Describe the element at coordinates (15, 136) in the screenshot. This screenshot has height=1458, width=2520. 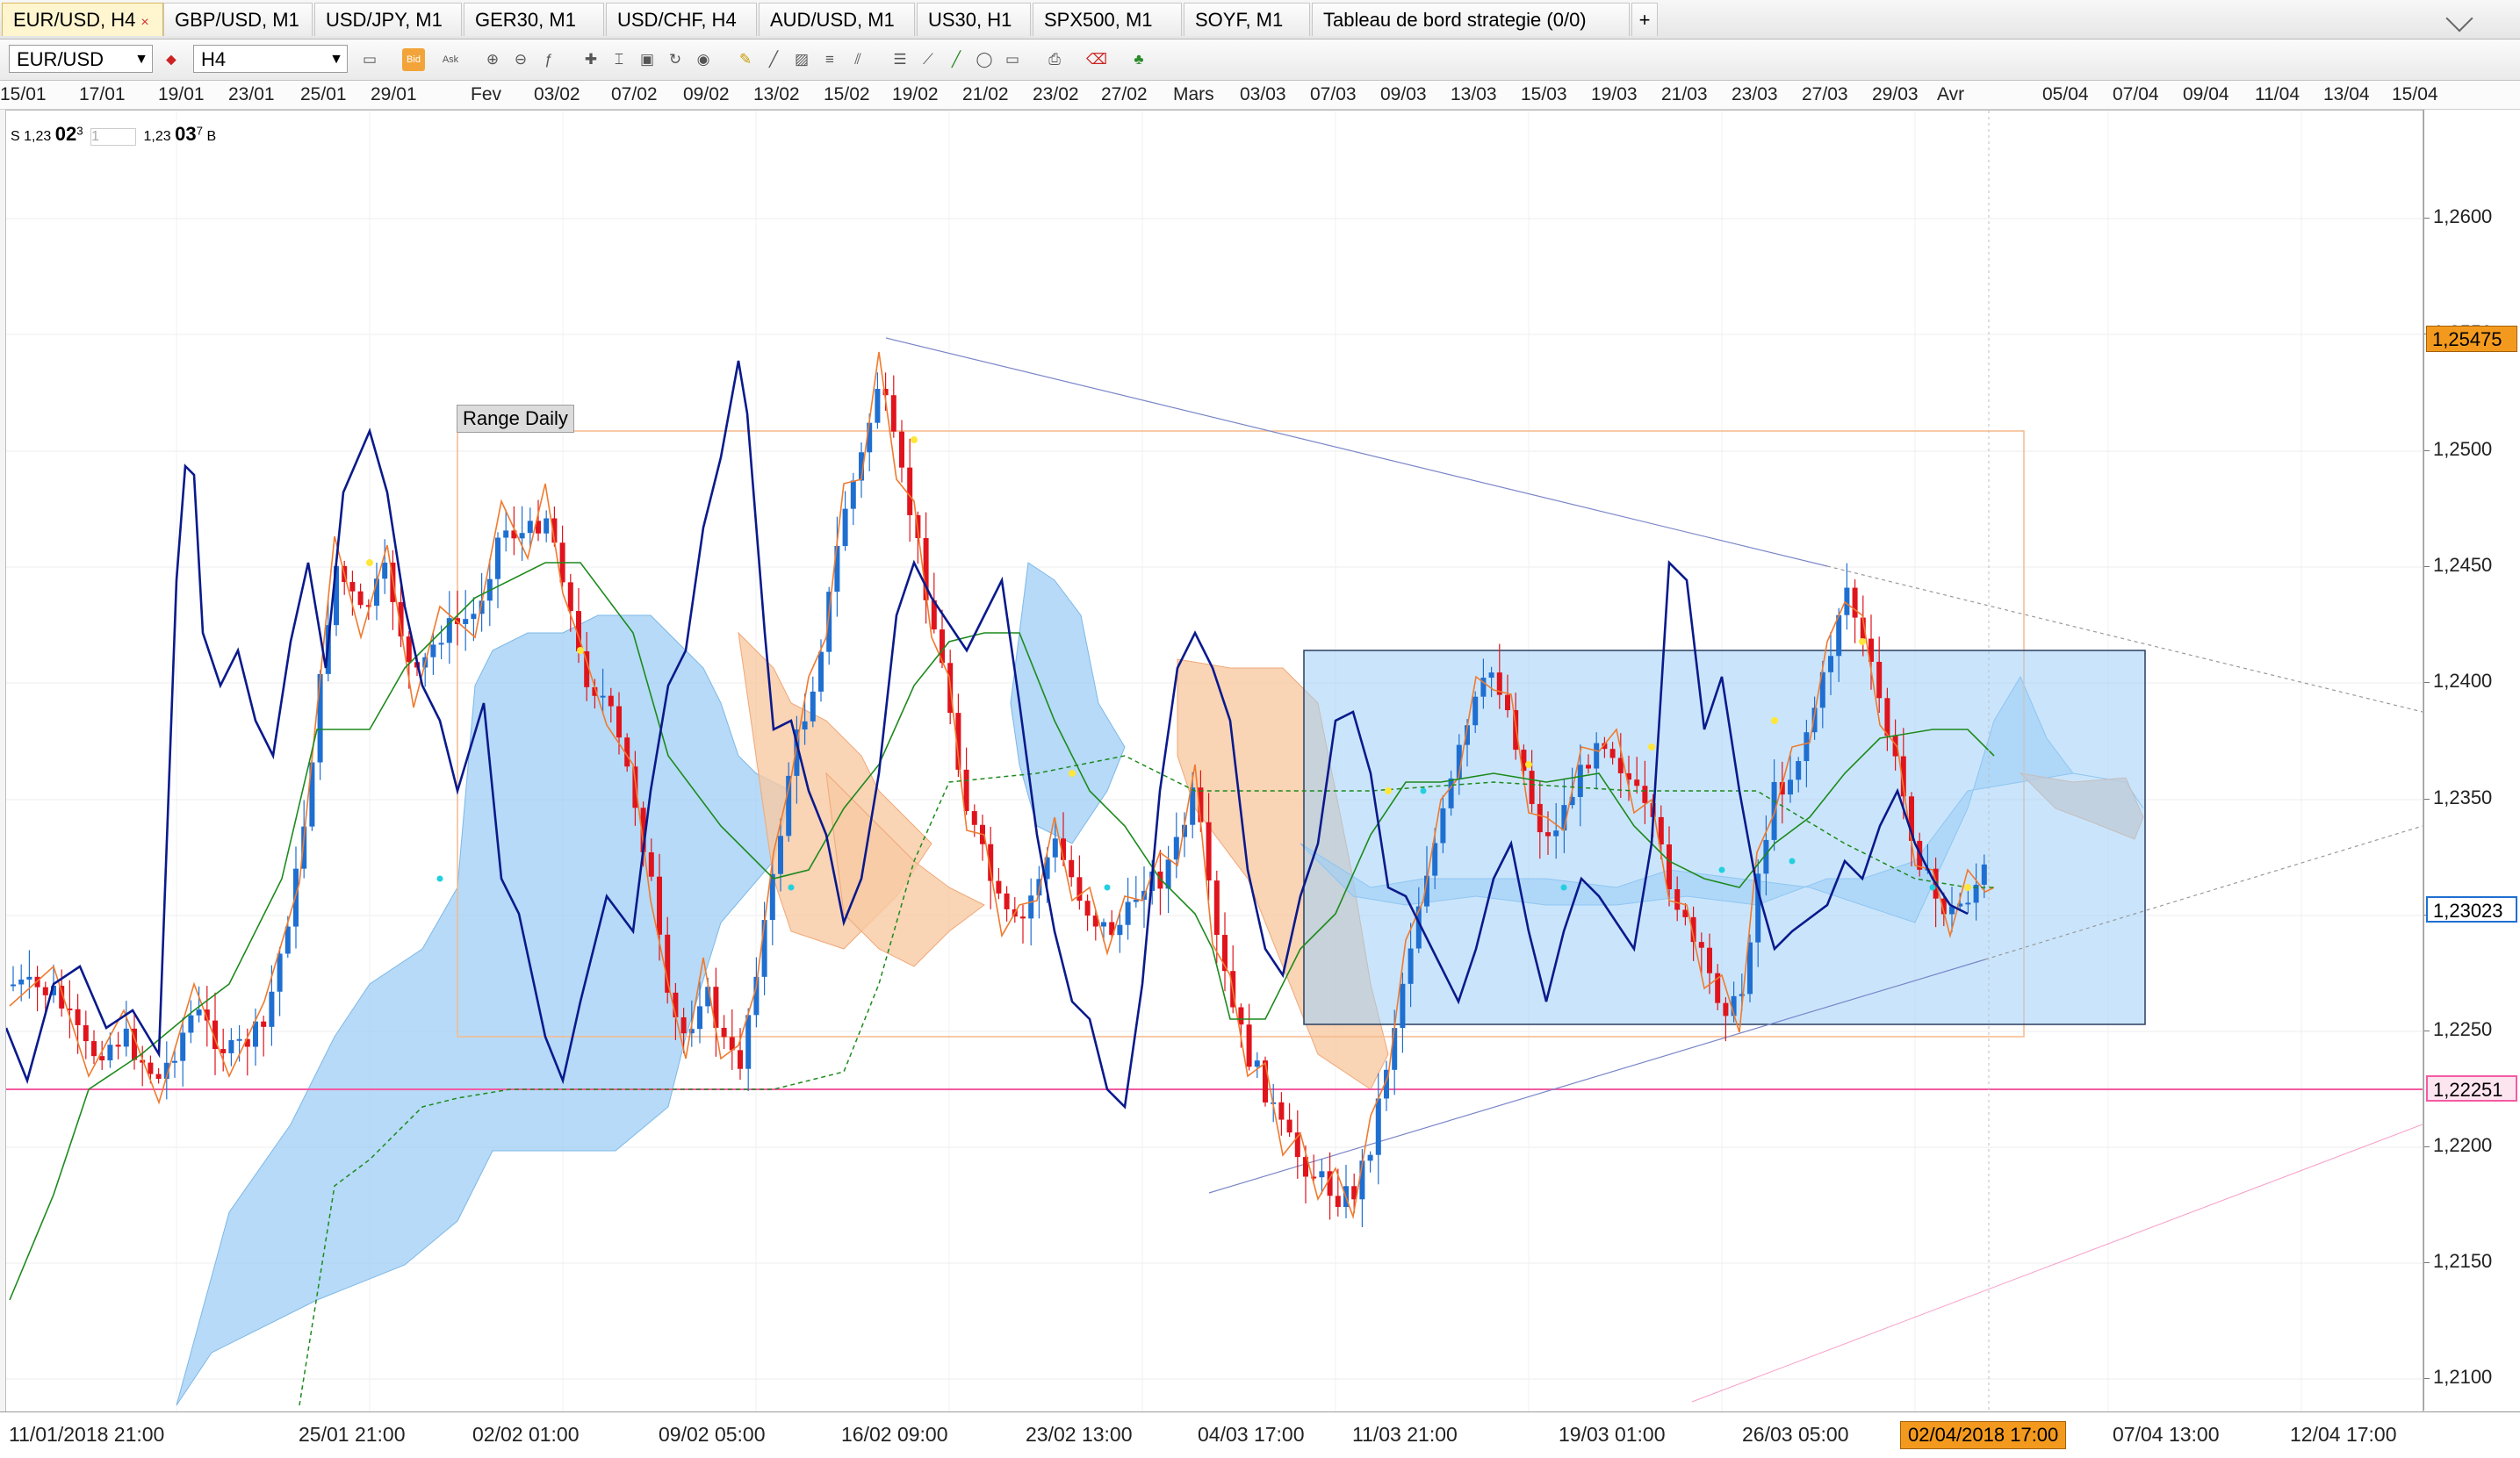
I see `sell-label: S` at that location.